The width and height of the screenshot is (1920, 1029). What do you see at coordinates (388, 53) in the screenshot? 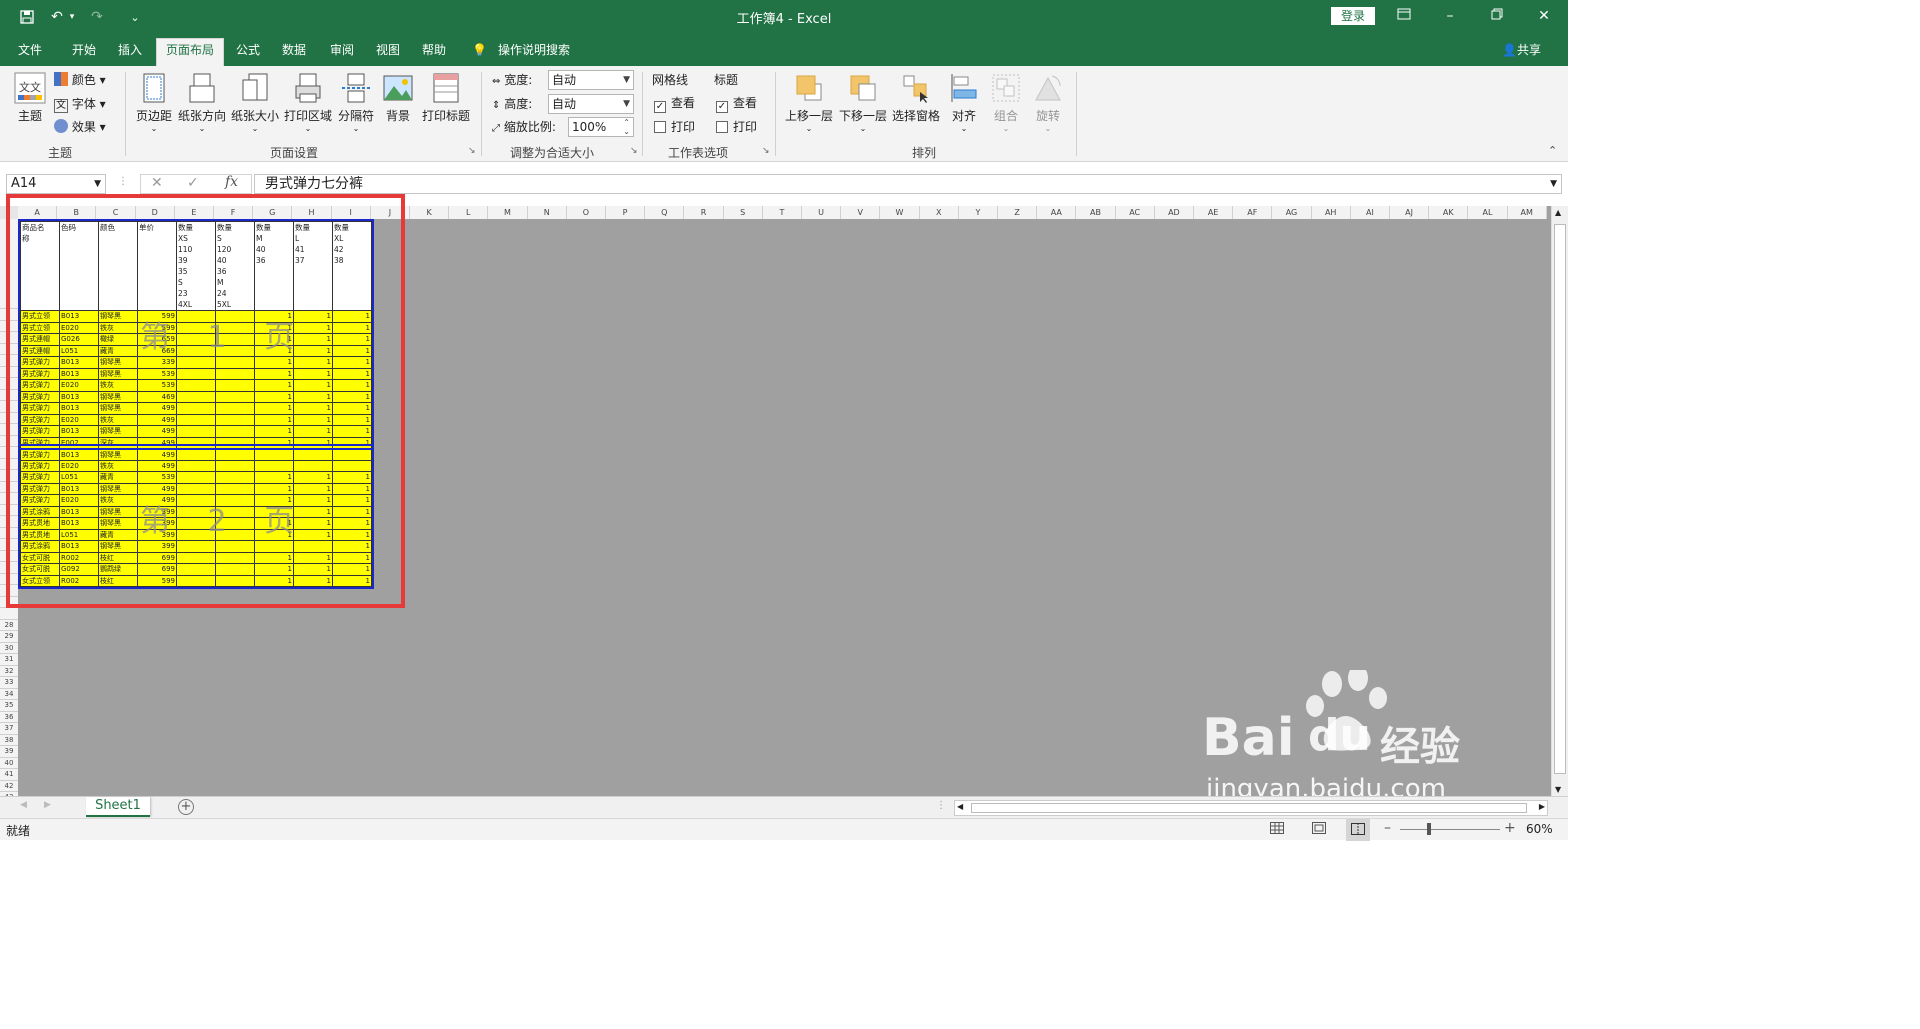
I see `tab-view: 视图` at bounding box center [388, 53].